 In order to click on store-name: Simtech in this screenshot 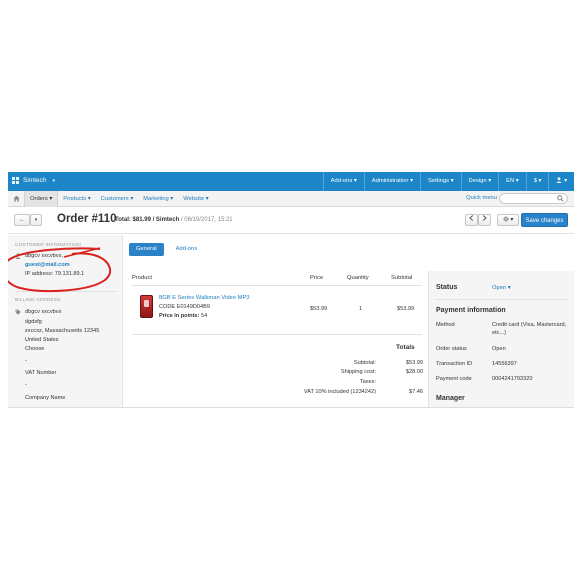, I will do `click(35, 180)`.